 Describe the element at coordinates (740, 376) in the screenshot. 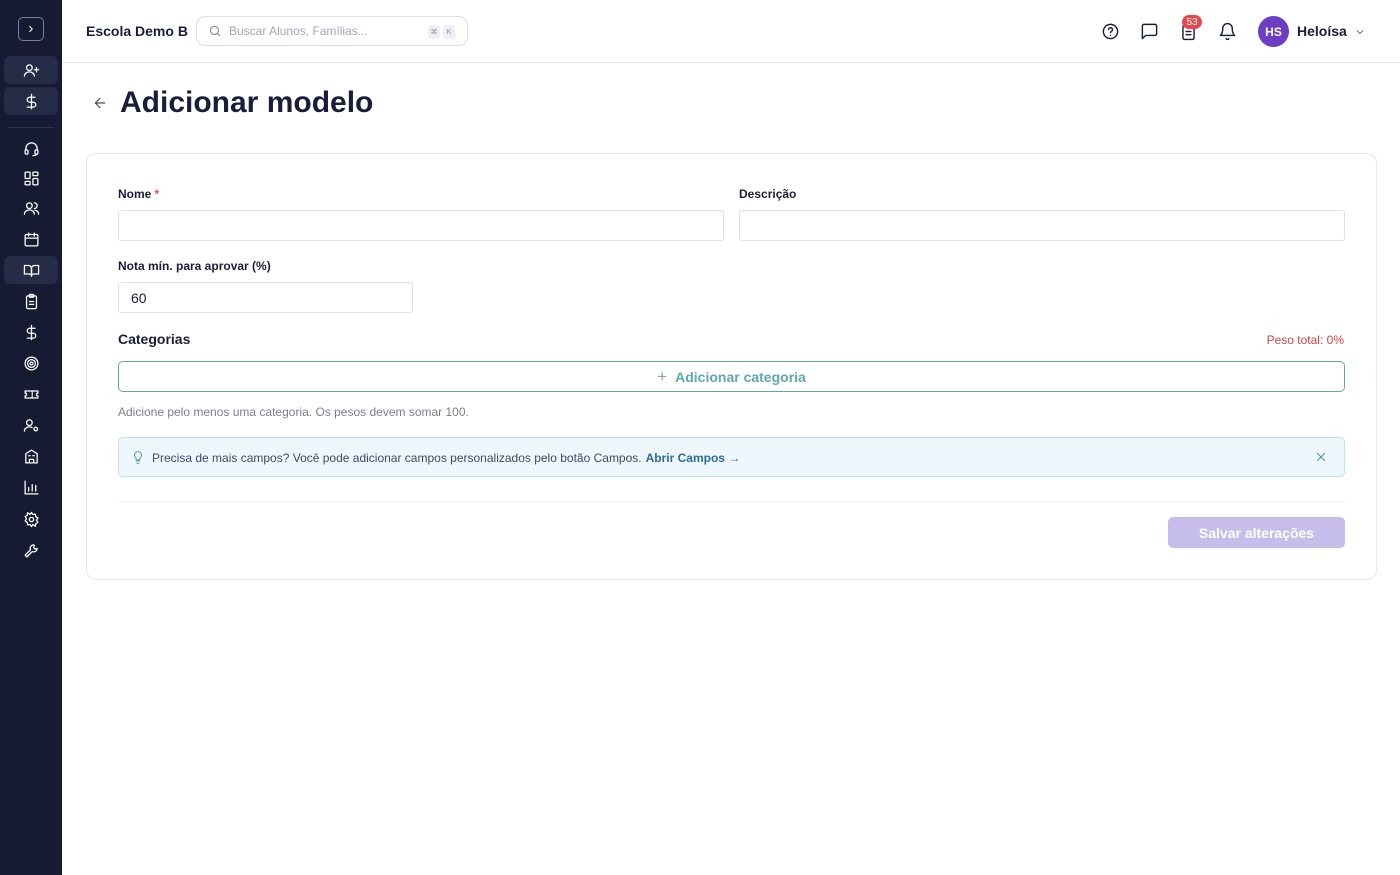

I see `add-category-label: Adicionar categoria` at that location.